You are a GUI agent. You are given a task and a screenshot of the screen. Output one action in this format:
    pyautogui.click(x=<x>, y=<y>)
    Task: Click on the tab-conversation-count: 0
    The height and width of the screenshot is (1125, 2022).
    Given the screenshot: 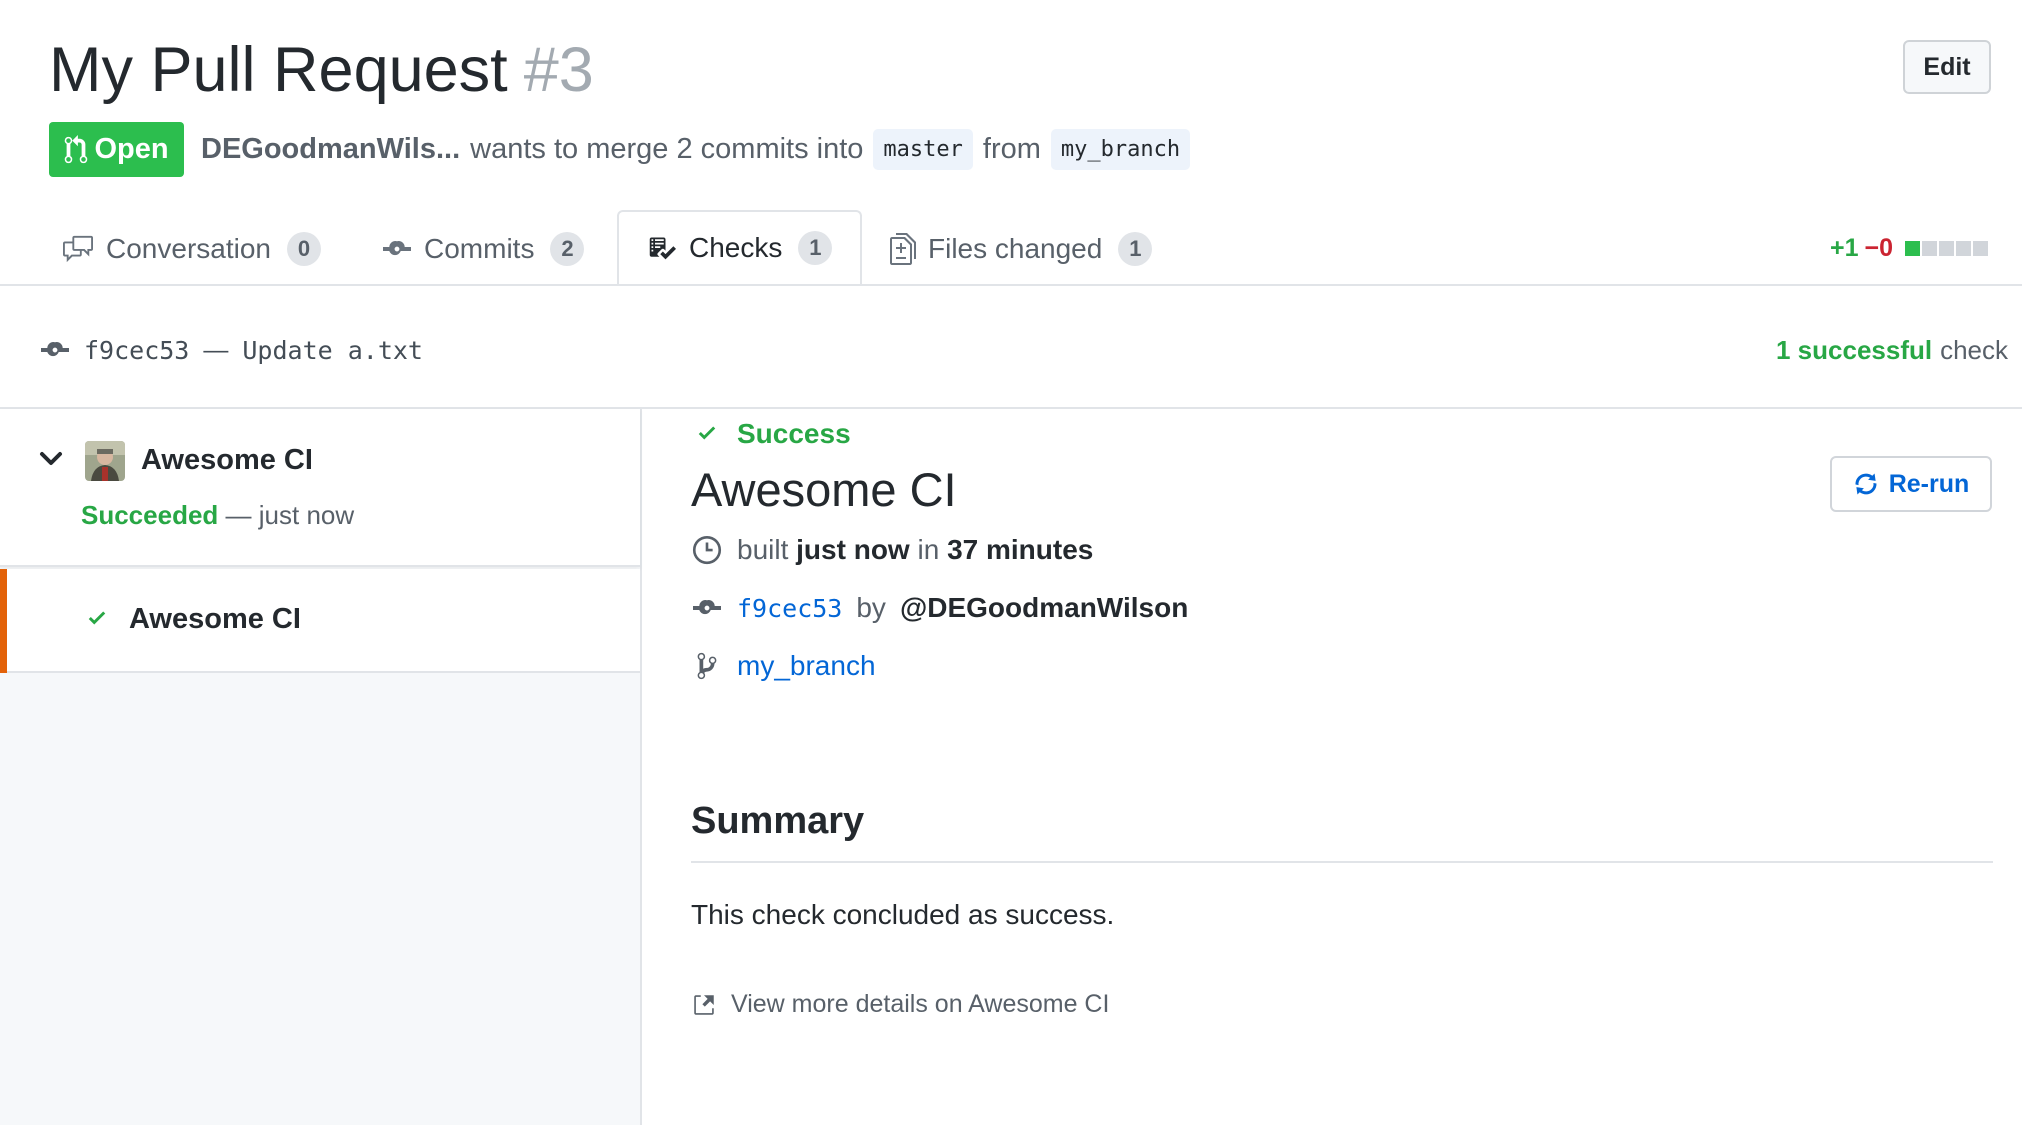 What is the action you would take?
    pyautogui.click(x=303, y=249)
    